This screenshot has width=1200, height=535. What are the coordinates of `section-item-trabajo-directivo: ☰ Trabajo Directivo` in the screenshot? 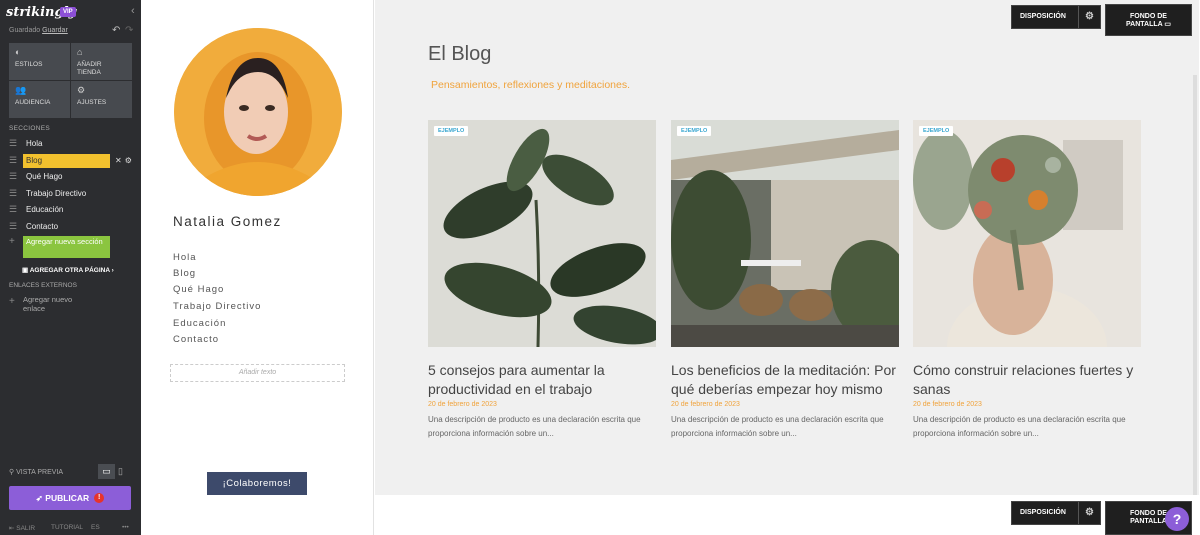 It's located at (71, 193).